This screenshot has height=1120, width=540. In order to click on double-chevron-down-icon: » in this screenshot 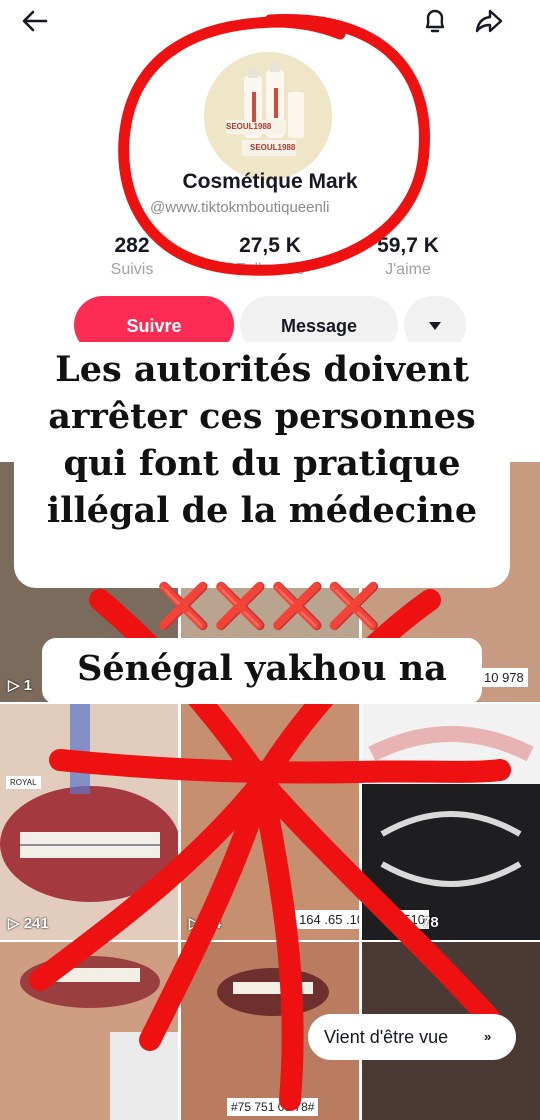, I will do `click(488, 1036)`.